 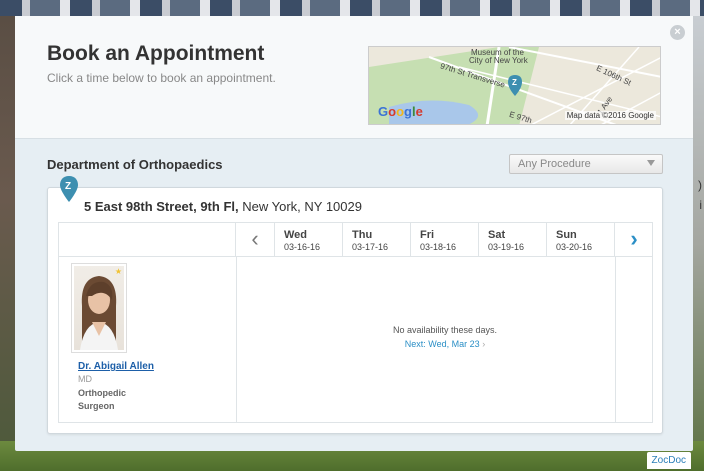 What do you see at coordinates (513, 240) in the screenshot?
I see `day-header: Sat 03-19-16` at bounding box center [513, 240].